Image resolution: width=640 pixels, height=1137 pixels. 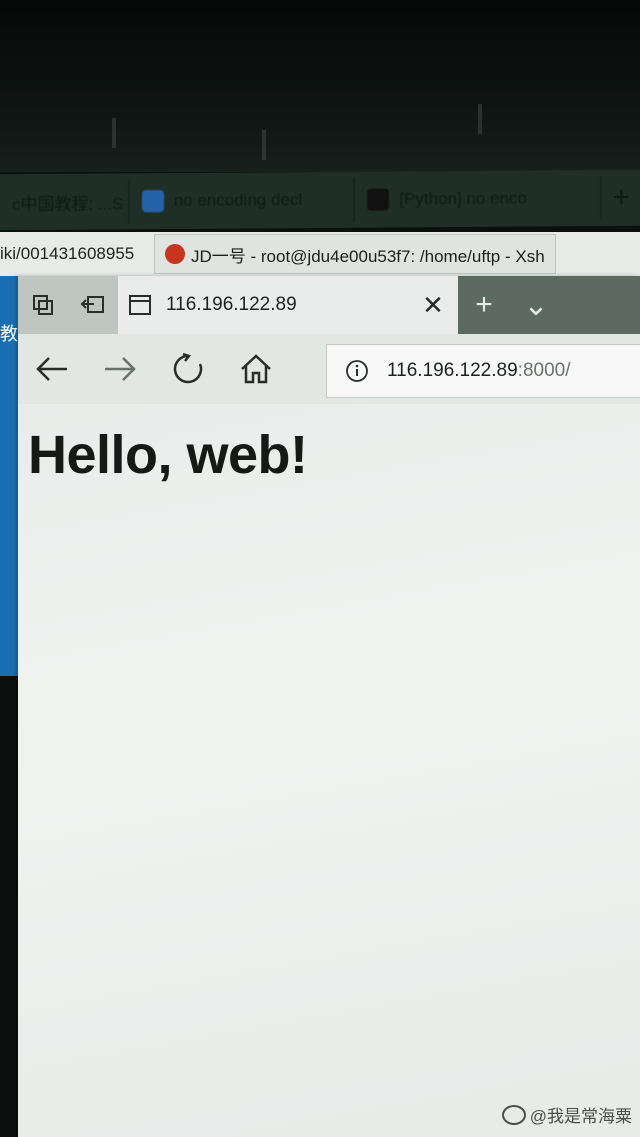 I want to click on tabs-aside-icon, so click(x=92, y=304).